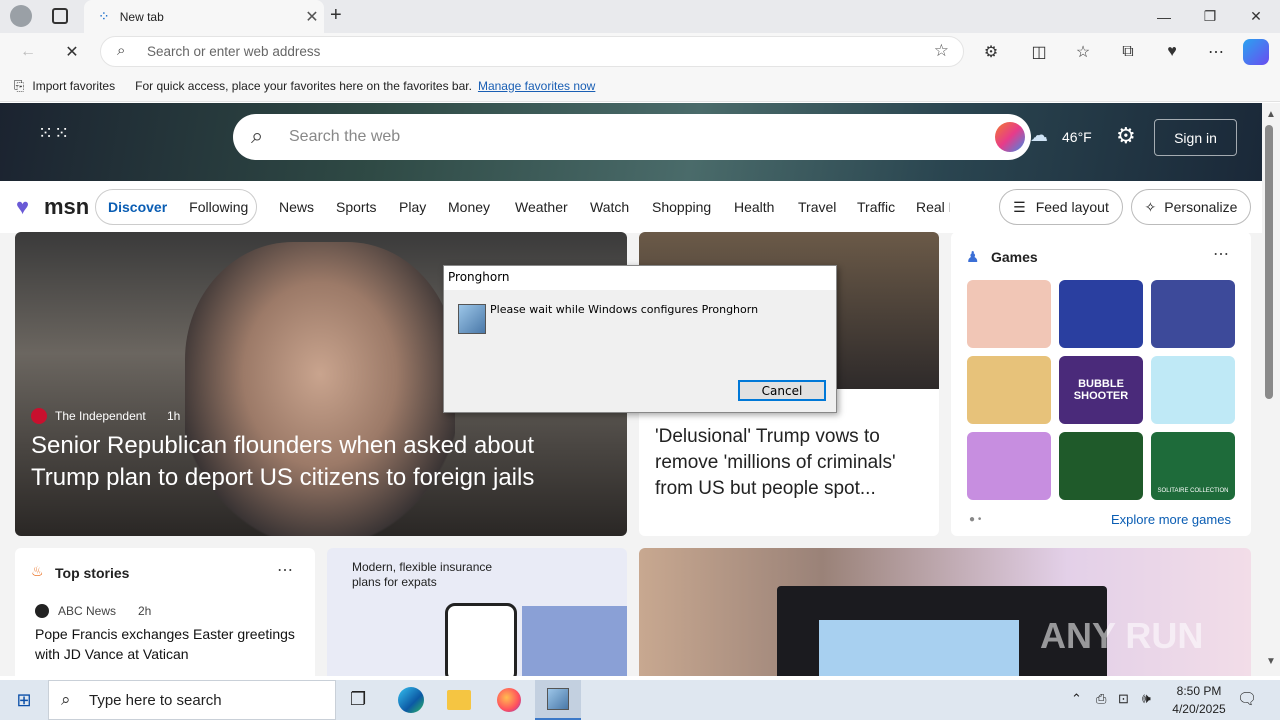  Describe the element at coordinates (632, 137) in the screenshot. I see `web-search-box: ⌕ Search the web` at that location.